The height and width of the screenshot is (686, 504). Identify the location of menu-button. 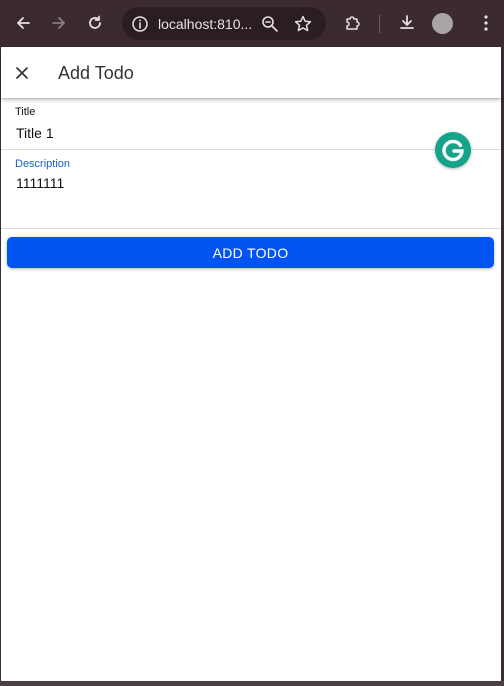
(486, 23).